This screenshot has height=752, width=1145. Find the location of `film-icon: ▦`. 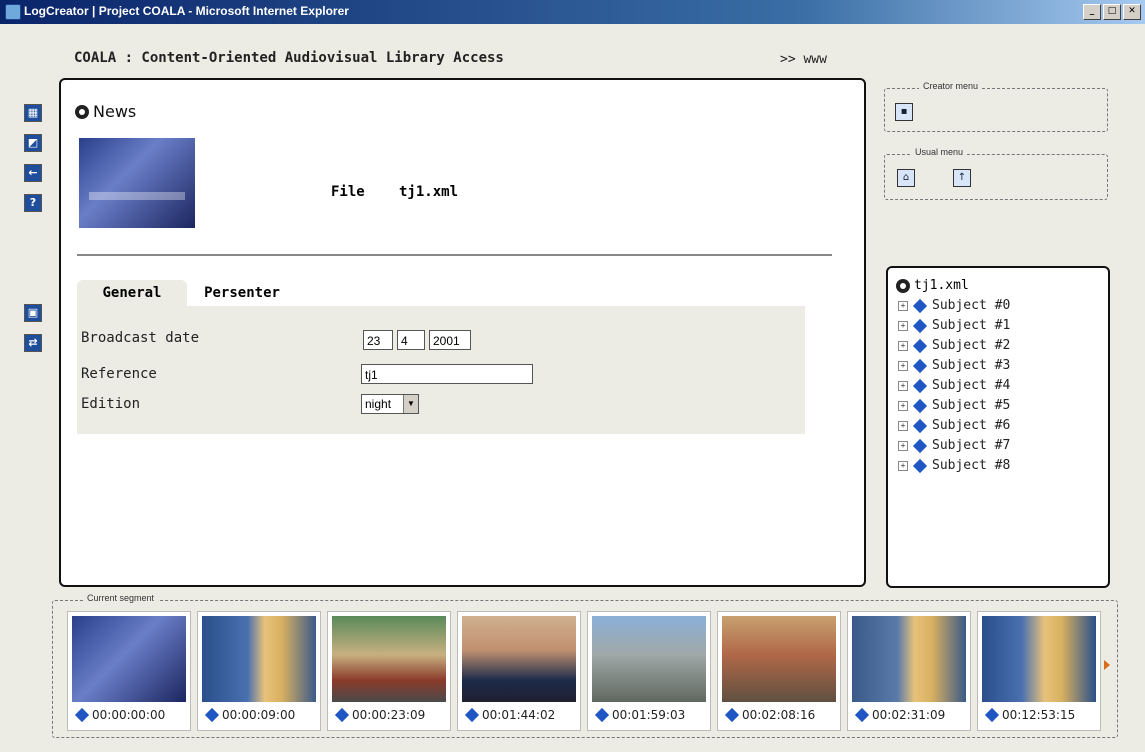

film-icon: ▦ is located at coordinates (33, 113).